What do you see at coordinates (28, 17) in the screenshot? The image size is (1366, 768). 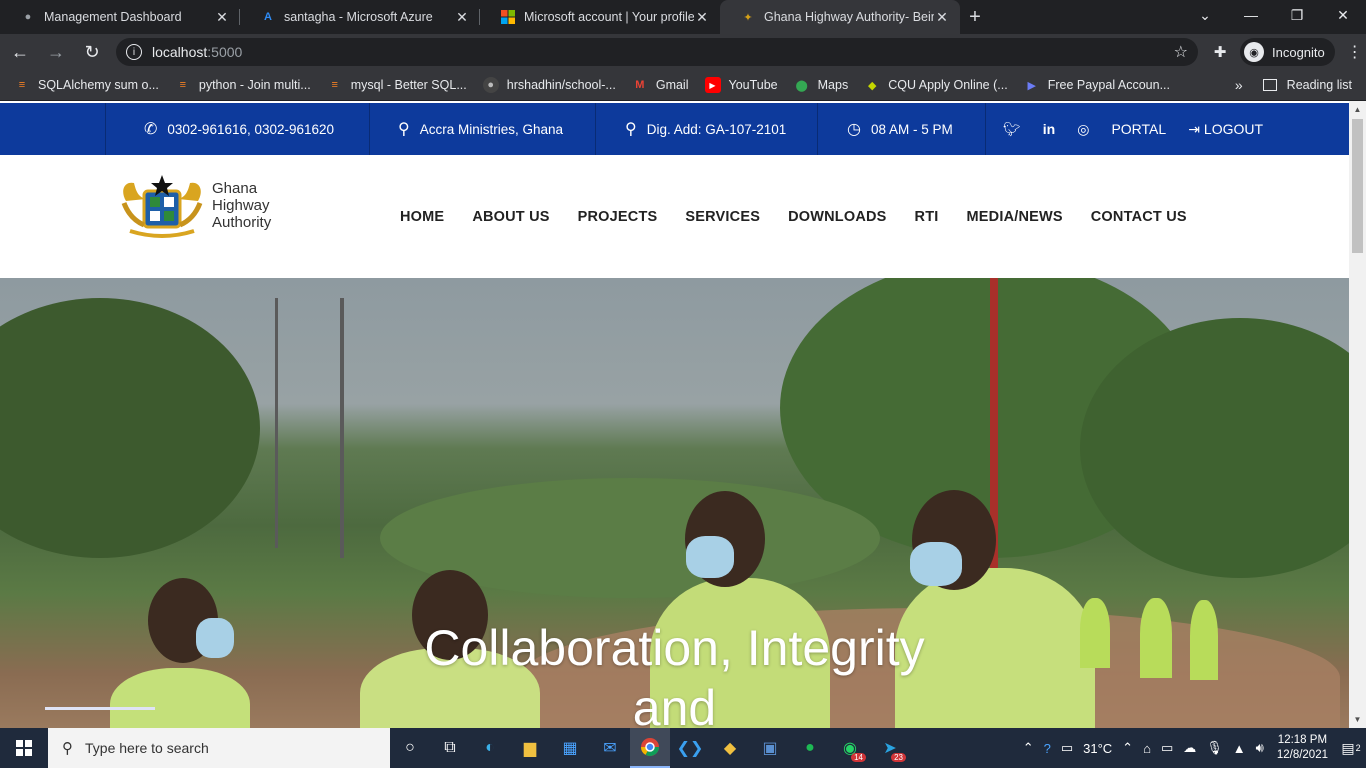 I see `globe-icon: ●` at bounding box center [28, 17].